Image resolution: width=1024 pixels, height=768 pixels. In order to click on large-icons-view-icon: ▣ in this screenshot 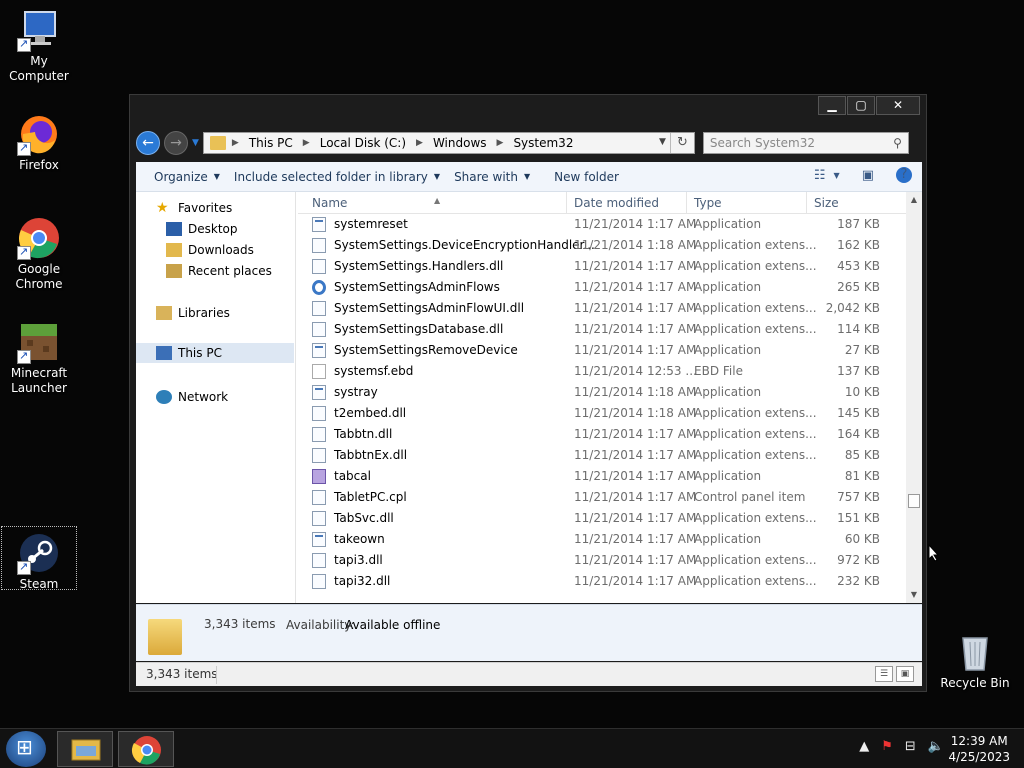, I will do `click(905, 674)`.